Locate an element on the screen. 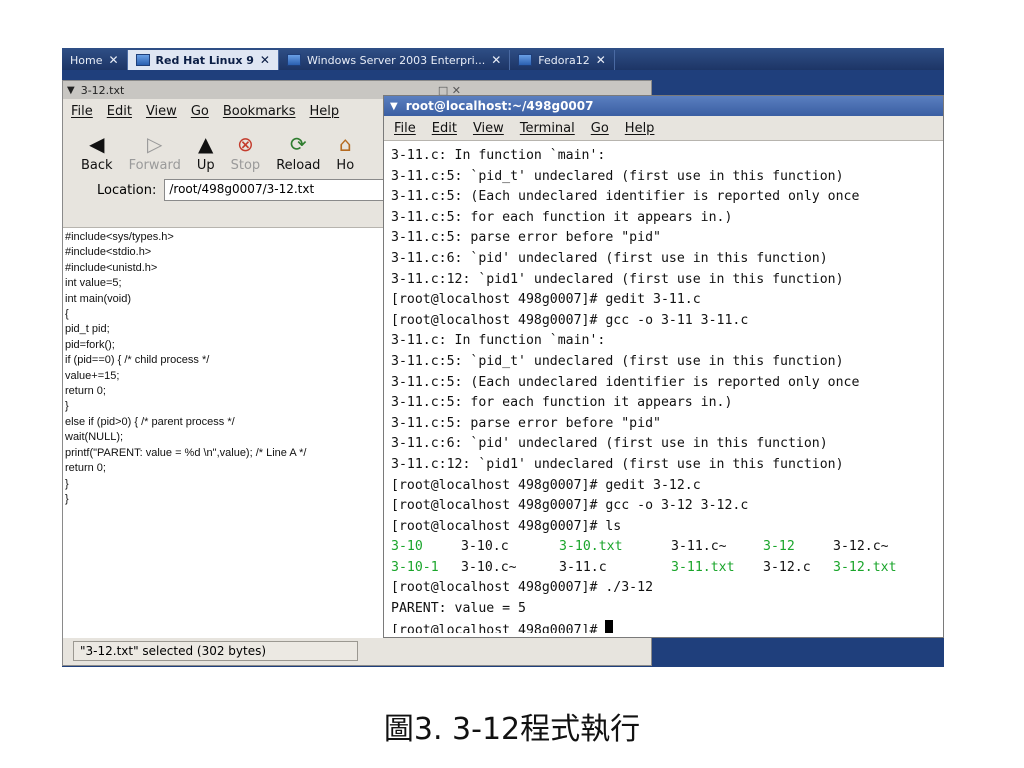 The width and height of the screenshot is (1024, 768). ls-file-entry: 3-12.c~ is located at coordinates (861, 547).